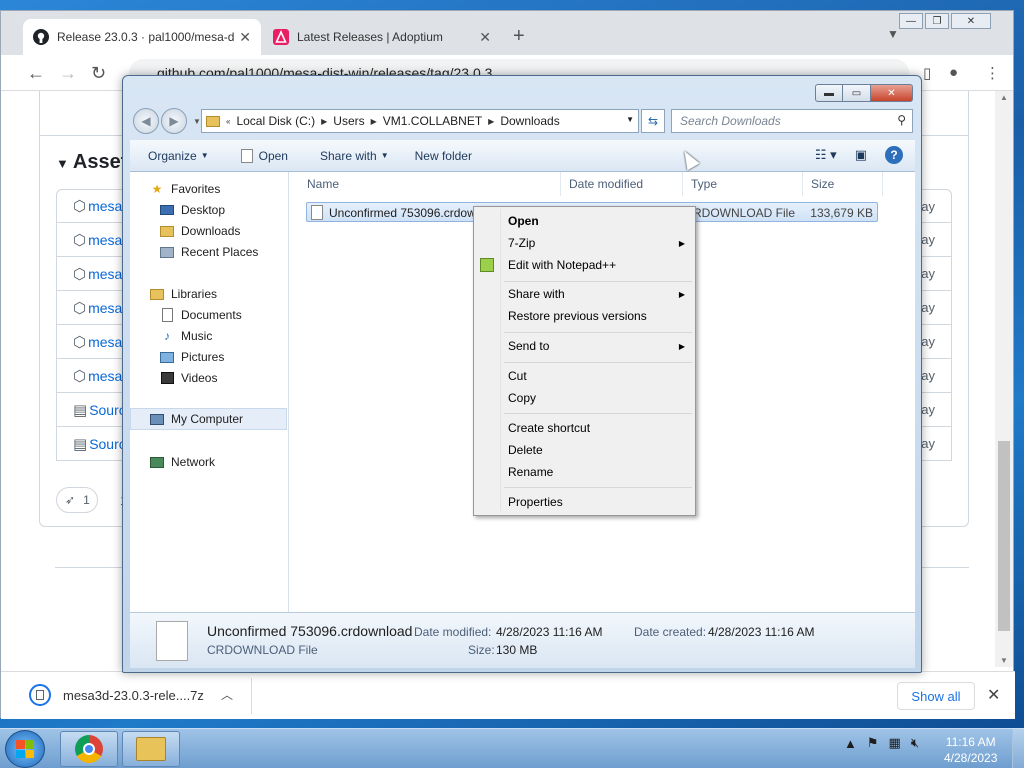  I want to click on forward-icon: →, so click(68, 73).